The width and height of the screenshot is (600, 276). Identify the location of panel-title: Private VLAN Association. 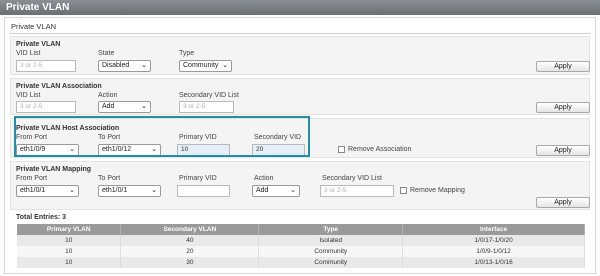
(59, 86).